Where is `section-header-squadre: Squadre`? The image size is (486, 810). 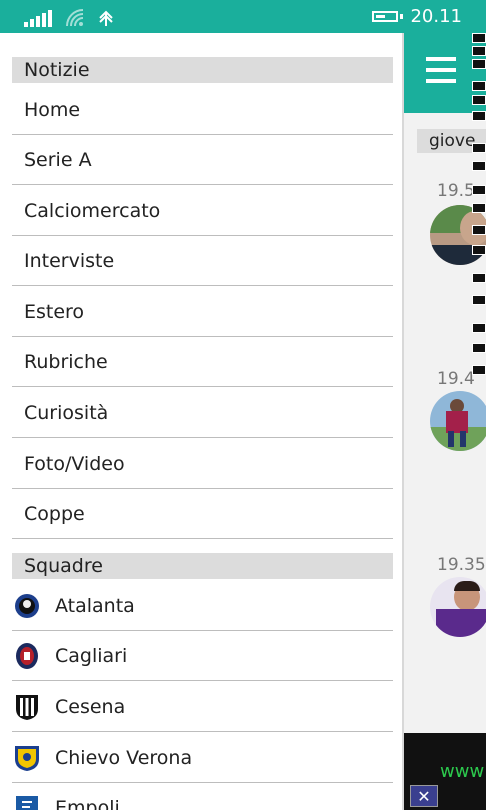
section-header-squadre: Squadre is located at coordinates (202, 566).